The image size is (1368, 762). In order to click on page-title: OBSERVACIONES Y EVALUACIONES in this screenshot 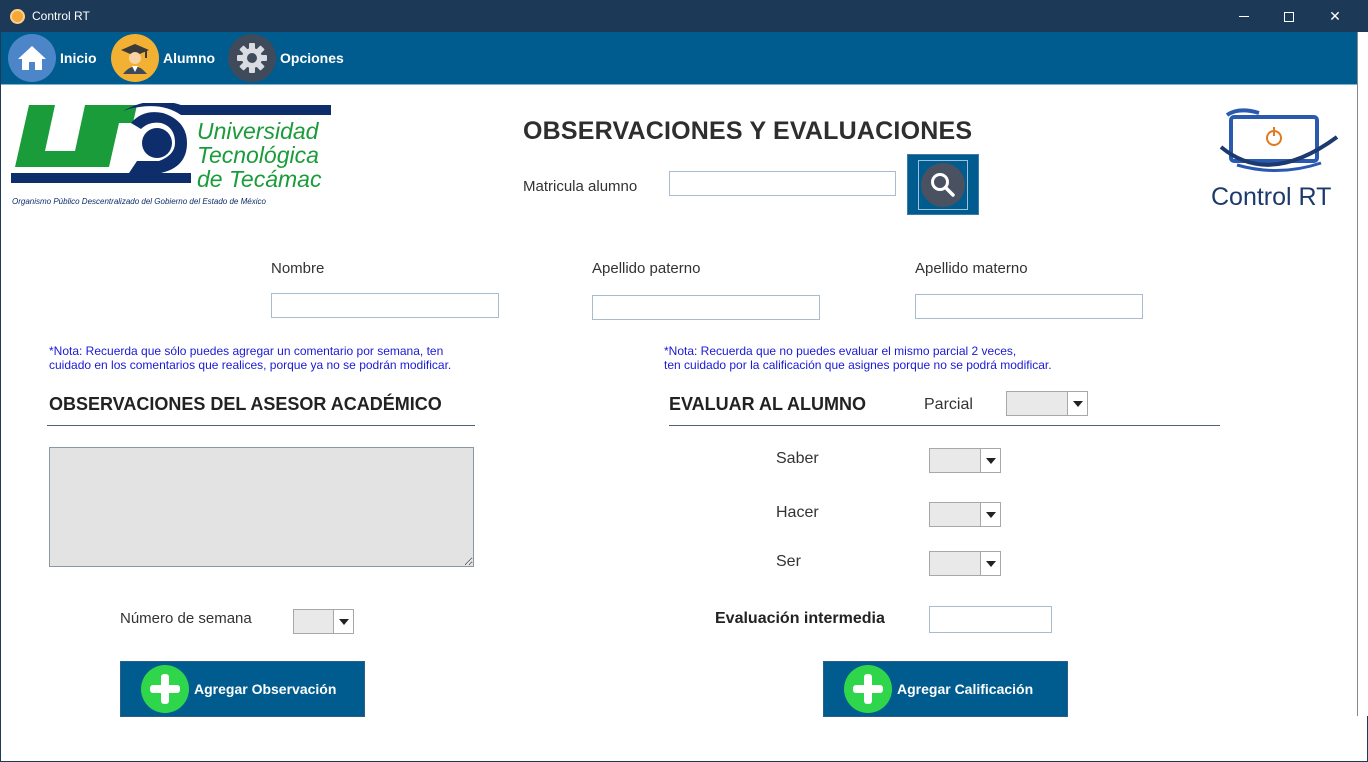, I will do `click(748, 131)`.